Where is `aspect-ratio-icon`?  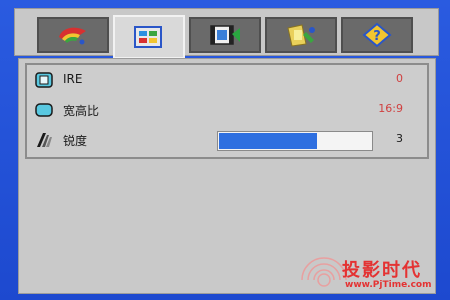
aspect-ratio-icon is located at coordinates (44, 110).